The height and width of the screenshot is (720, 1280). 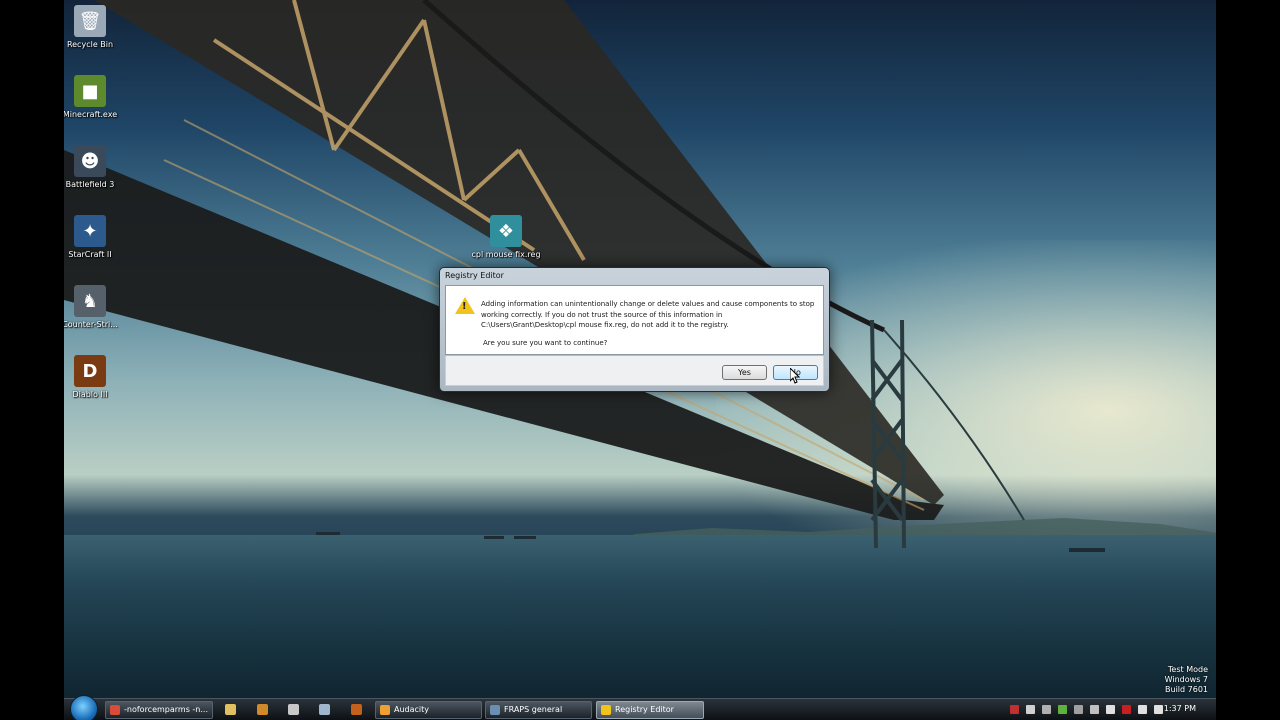 I want to click on diablo-iii-icon: D, so click(x=90, y=371).